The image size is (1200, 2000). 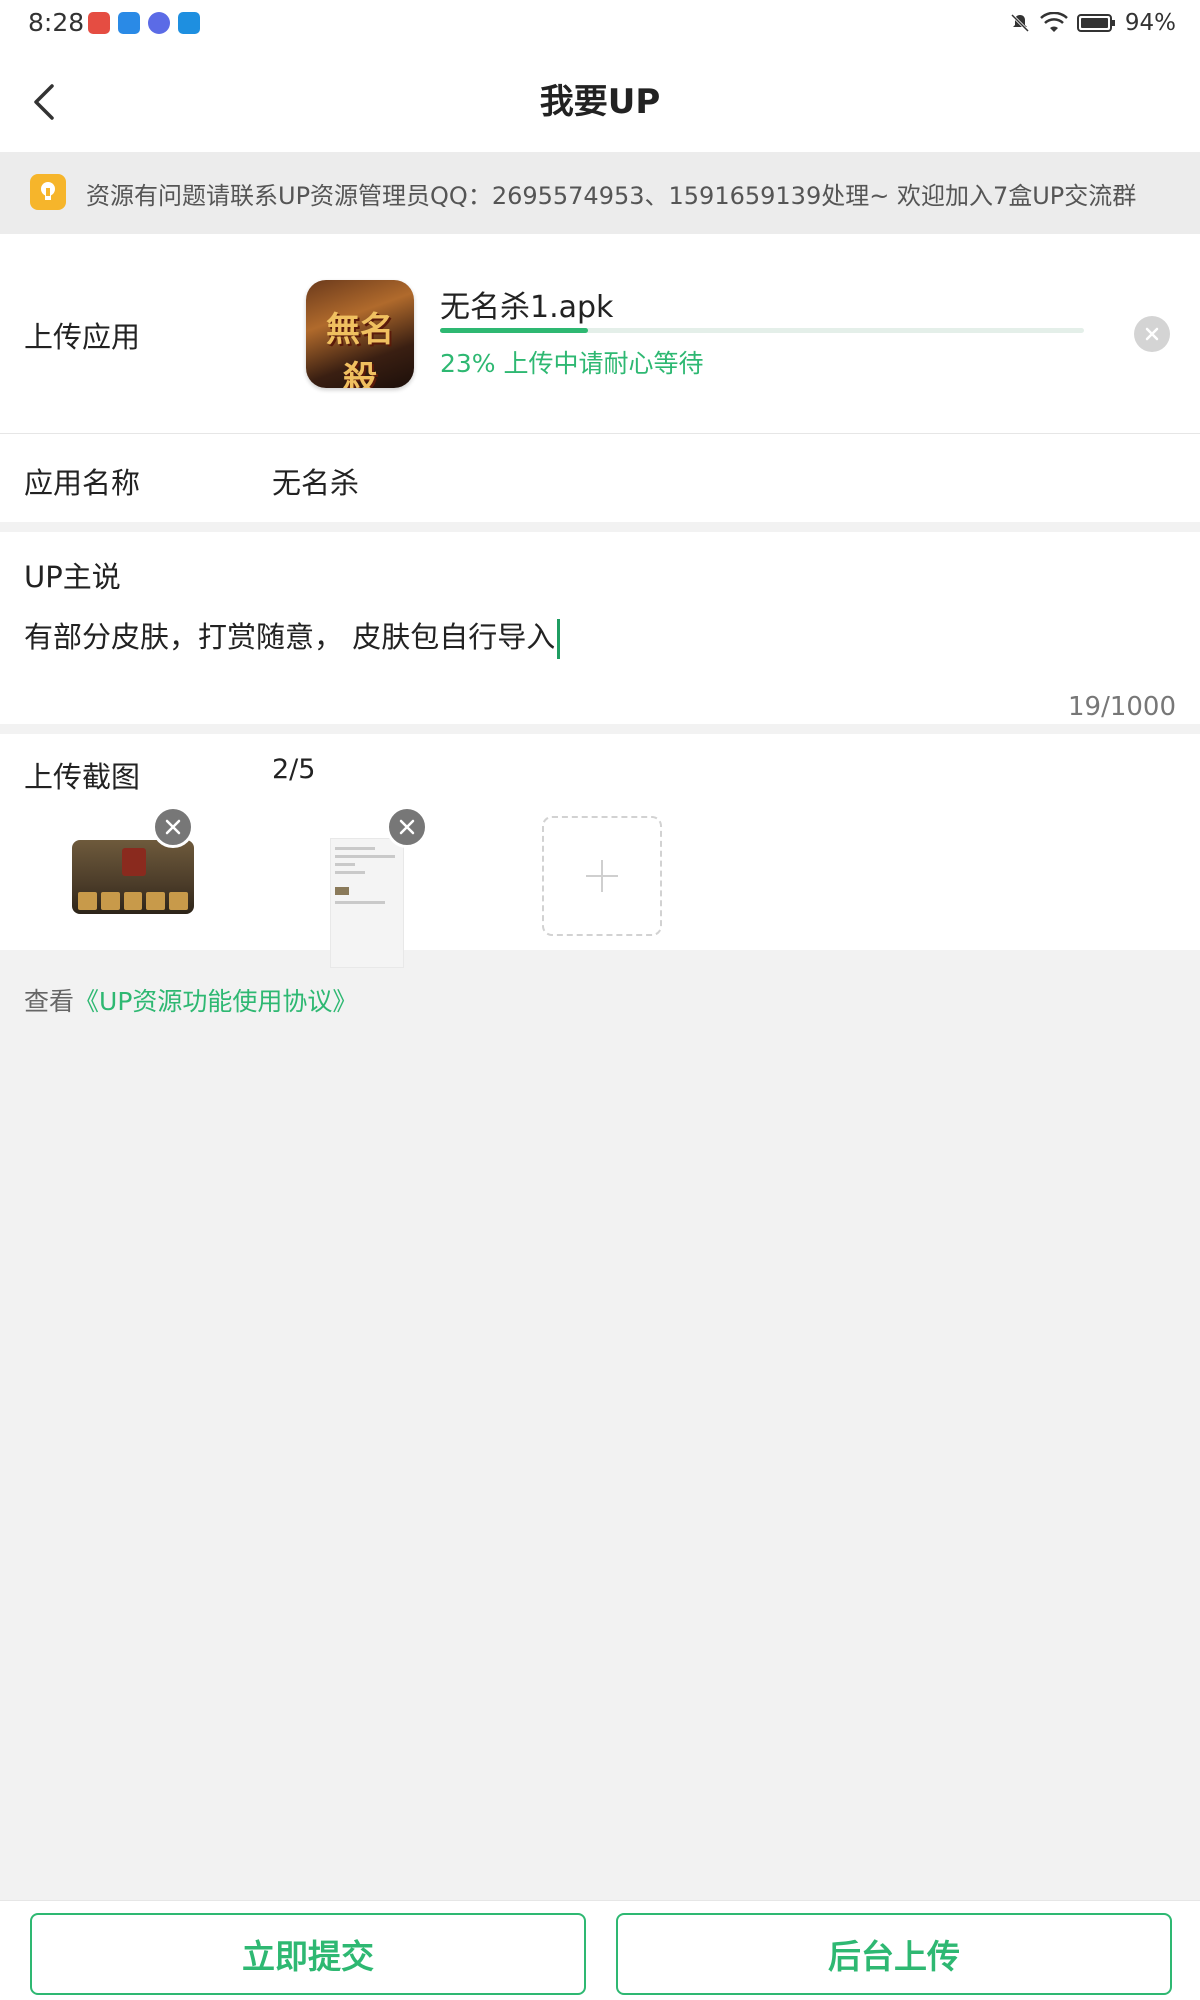 I want to click on battery-icon, so click(x=1095, y=23).